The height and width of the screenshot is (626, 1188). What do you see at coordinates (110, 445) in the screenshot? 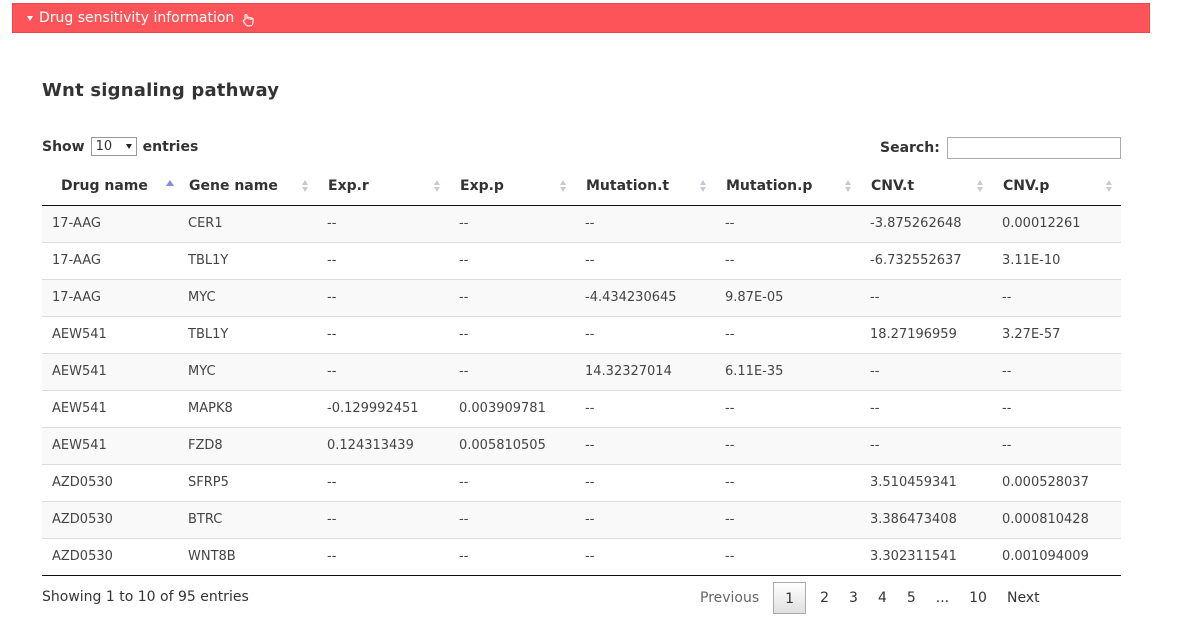
I see `table-cell: AEW541` at bounding box center [110, 445].